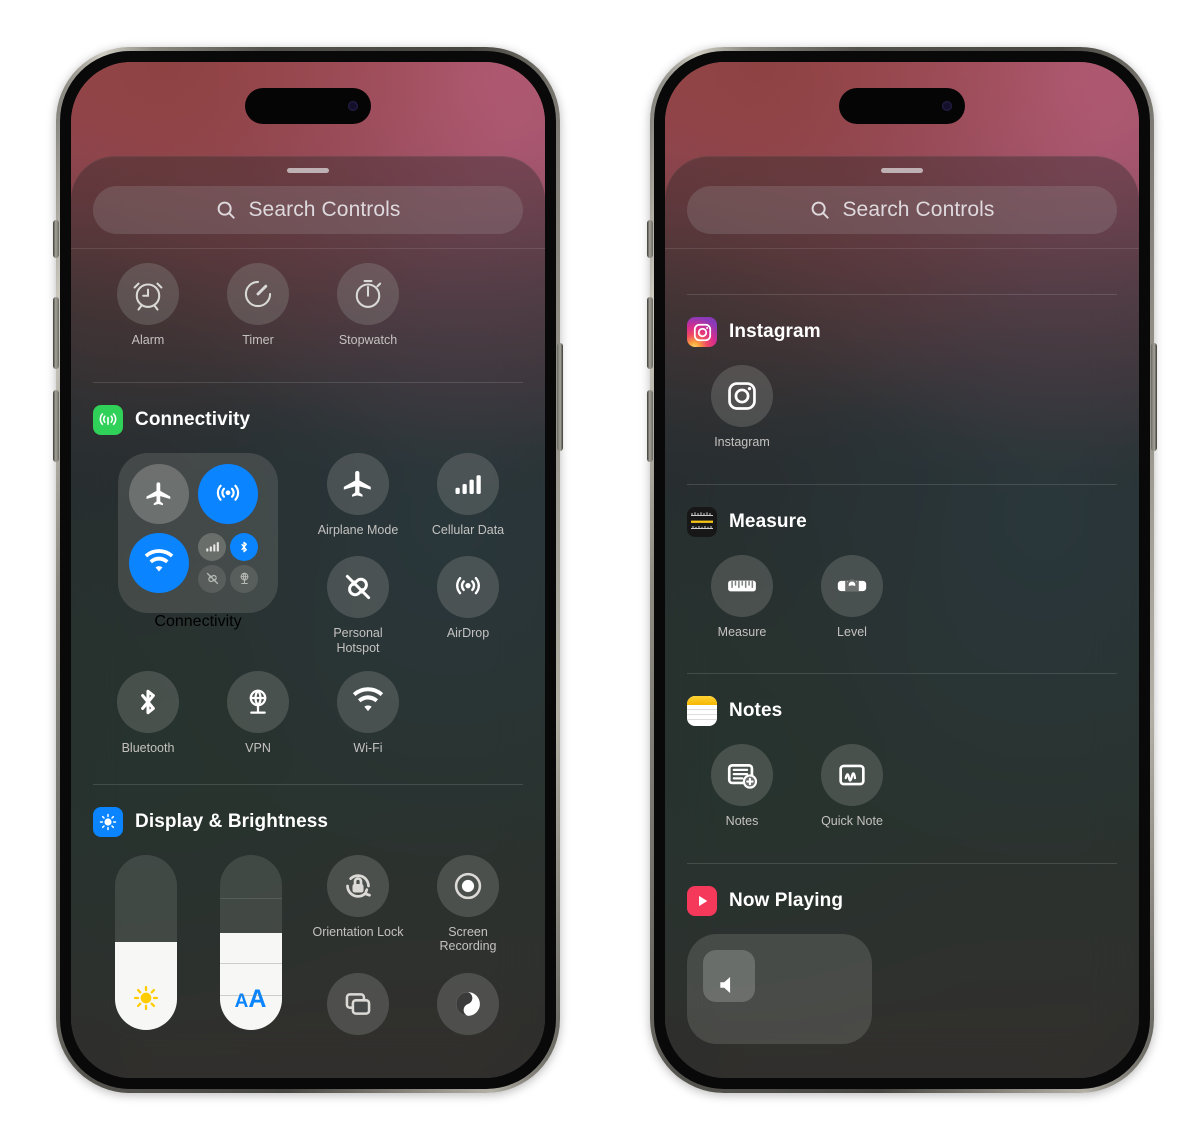  Describe the element at coordinates (742, 396) in the screenshot. I see `instagram-glyph-icon` at that location.